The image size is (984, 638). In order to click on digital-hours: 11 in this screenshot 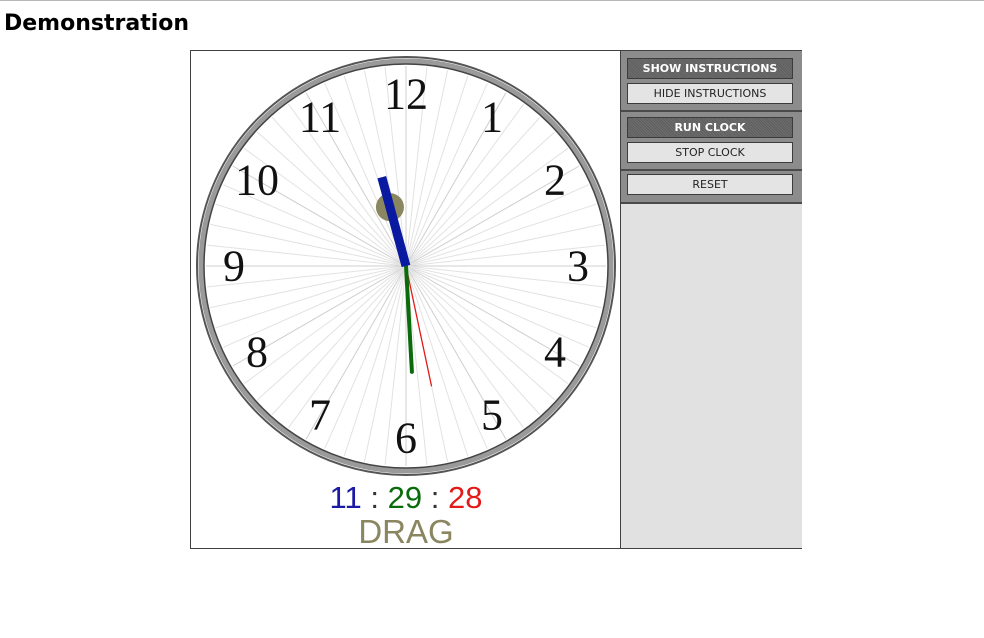, I will do `click(345, 497)`.